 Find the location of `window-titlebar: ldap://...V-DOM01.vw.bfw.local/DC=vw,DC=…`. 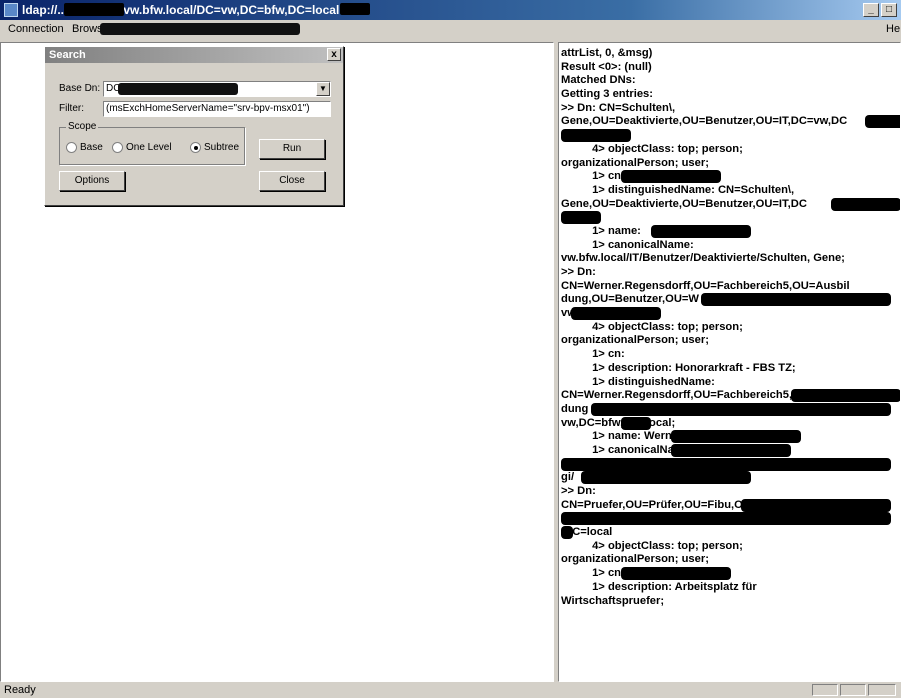

window-titlebar: ldap://...V-DOM01.vw.bfw.local/DC=vw,DC=… is located at coordinates (450, 10).